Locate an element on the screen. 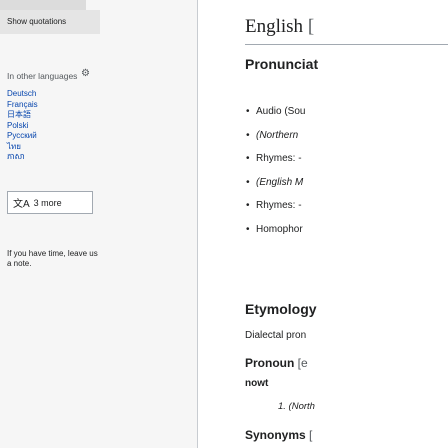 The width and height of the screenshot is (448, 448). edit-link: [e is located at coordinates (303, 363).